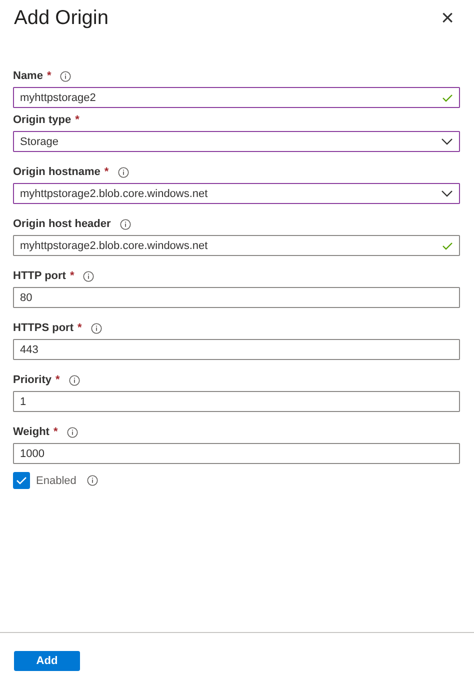 The width and height of the screenshot is (474, 680). What do you see at coordinates (61, 18) in the screenshot?
I see `panel-title: Add Origin` at bounding box center [61, 18].